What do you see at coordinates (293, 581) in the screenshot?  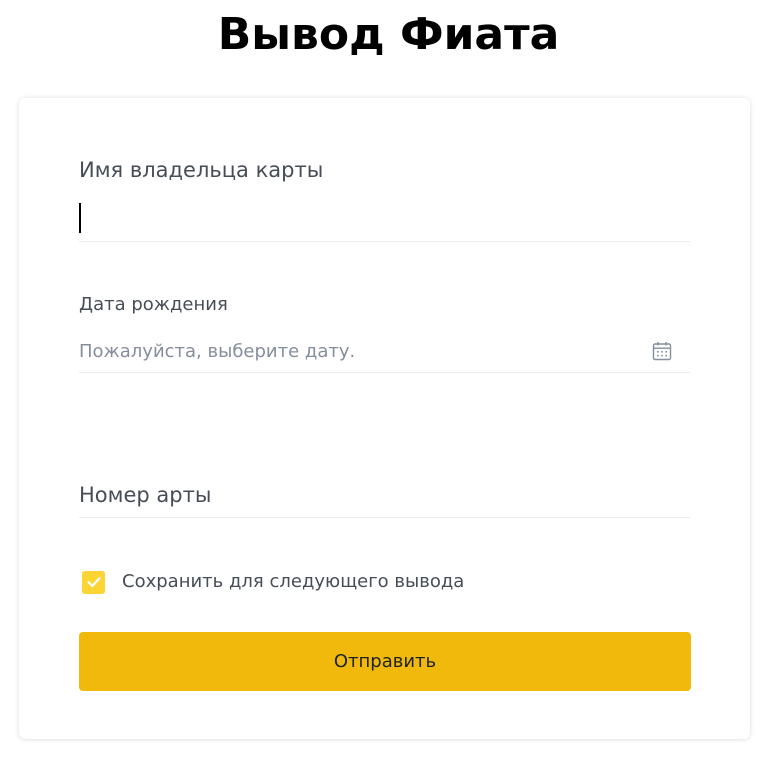 I see `save-for-next-label: Сохранить для следующего вывода` at bounding box center [293, 581].